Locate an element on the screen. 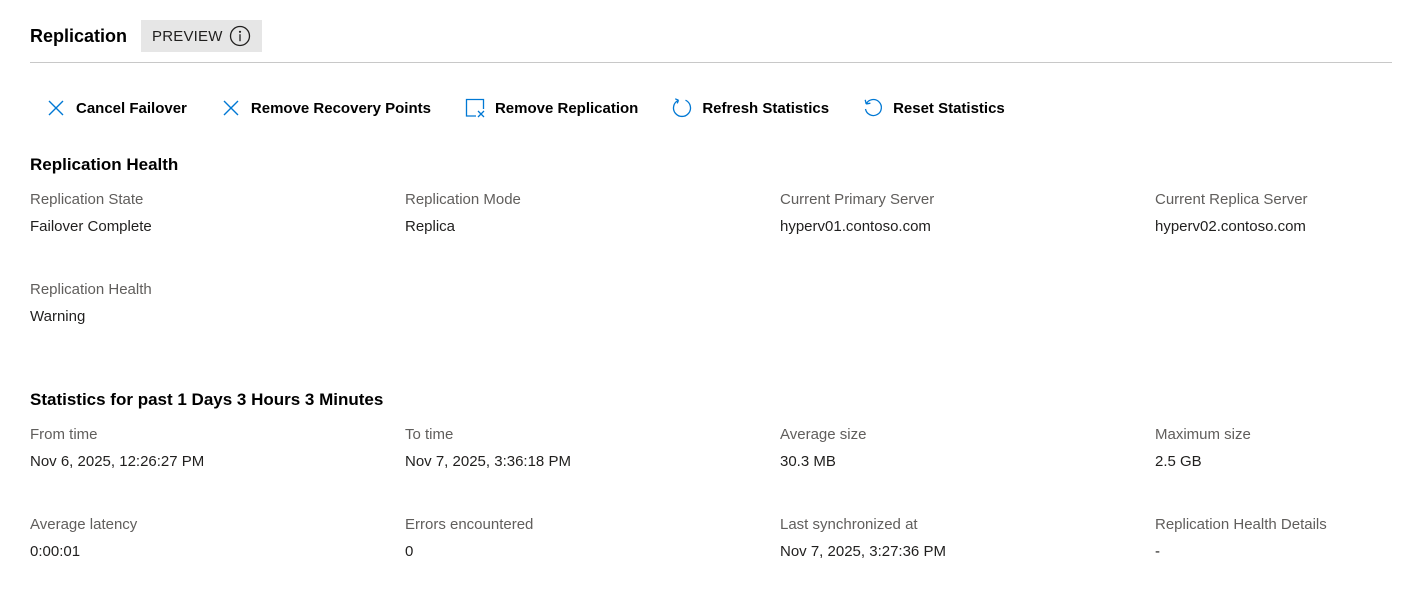 This screenshot has height=595, width=1422. field-label: To time is located at coordinates (429, 434).